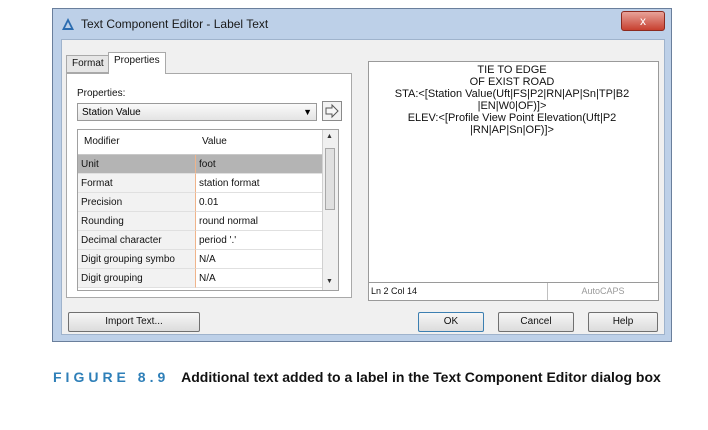  What do you see at coordinates (512, 106) in the screenshot?
I see `editor-line: |EN|W0|OF)]>` at bounding box center [512, 106].